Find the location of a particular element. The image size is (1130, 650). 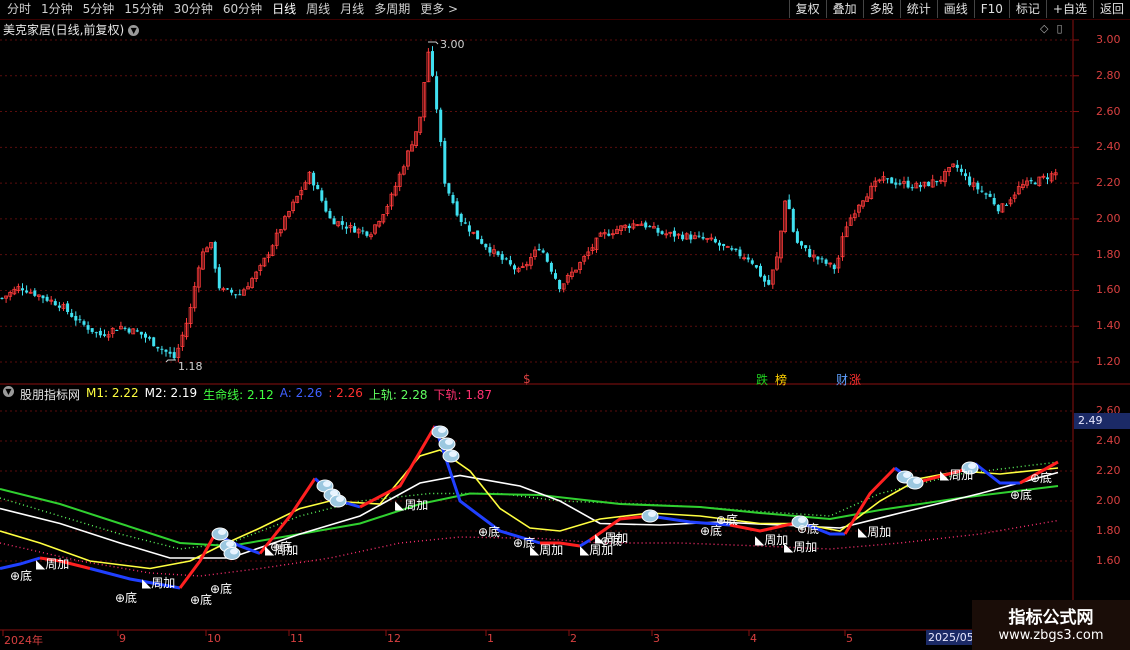

date-label: 11 is located at coordinates (297, 638).